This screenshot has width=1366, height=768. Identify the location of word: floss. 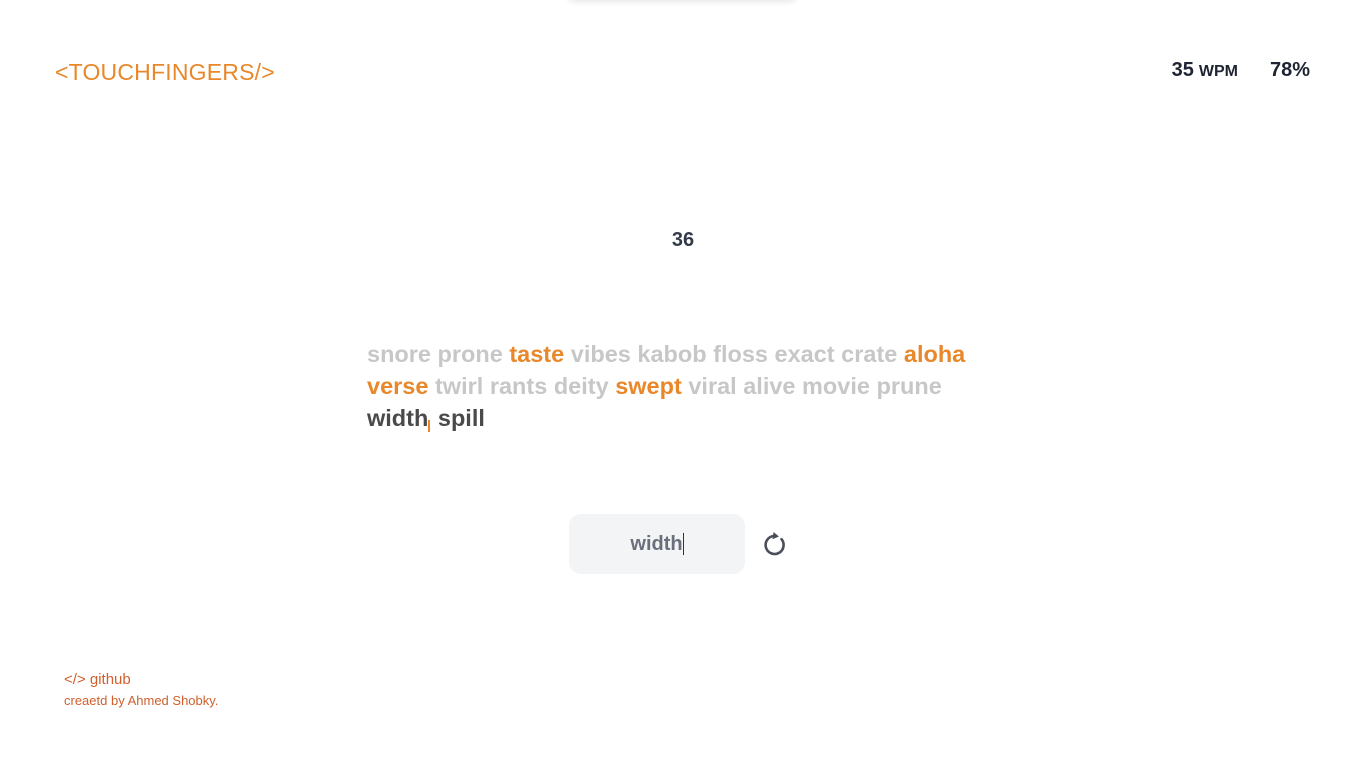
(740, 354).